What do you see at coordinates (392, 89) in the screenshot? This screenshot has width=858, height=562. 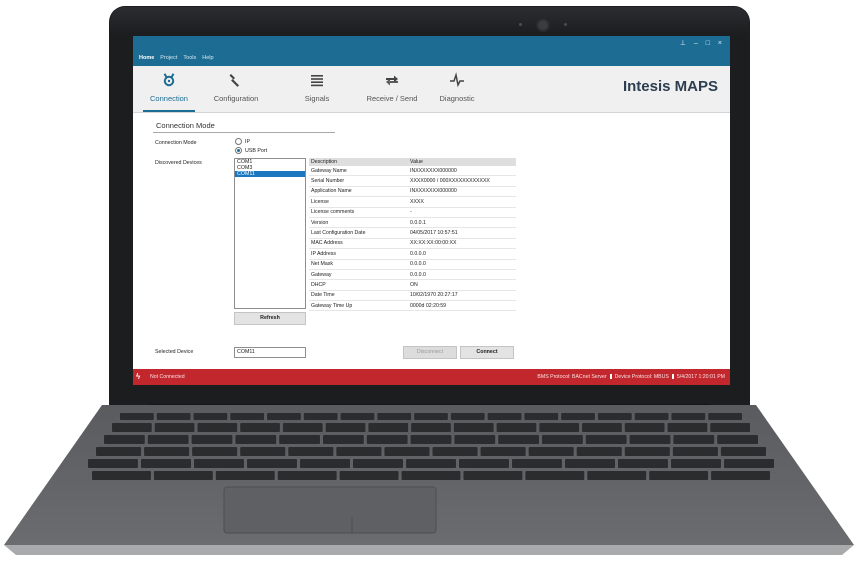 I see `tab-receive-send: Receive / Send` at bounding box center [392, 89].